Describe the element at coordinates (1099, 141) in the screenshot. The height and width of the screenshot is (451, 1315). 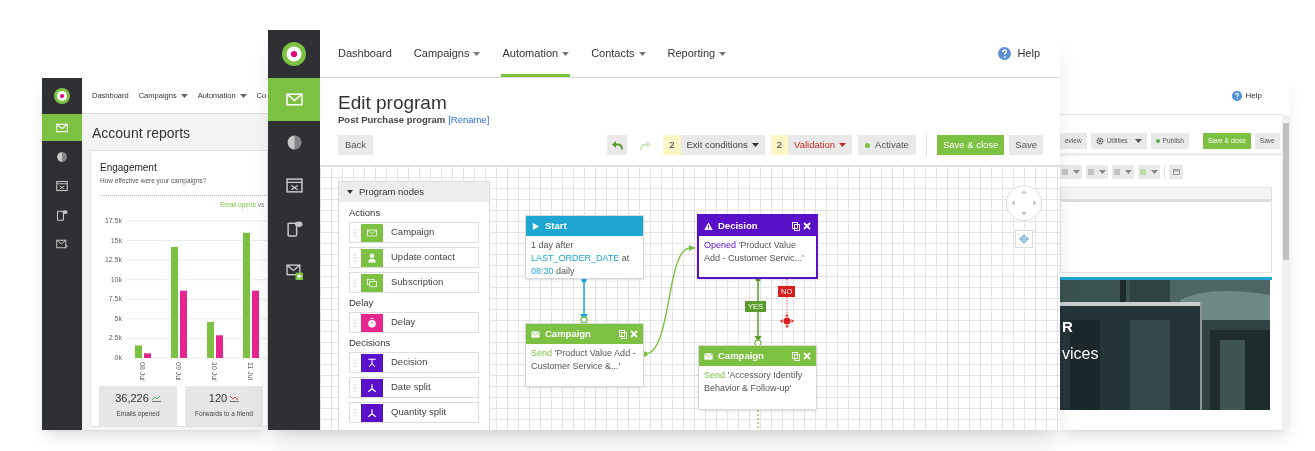
I see `gear-icon` at that location.